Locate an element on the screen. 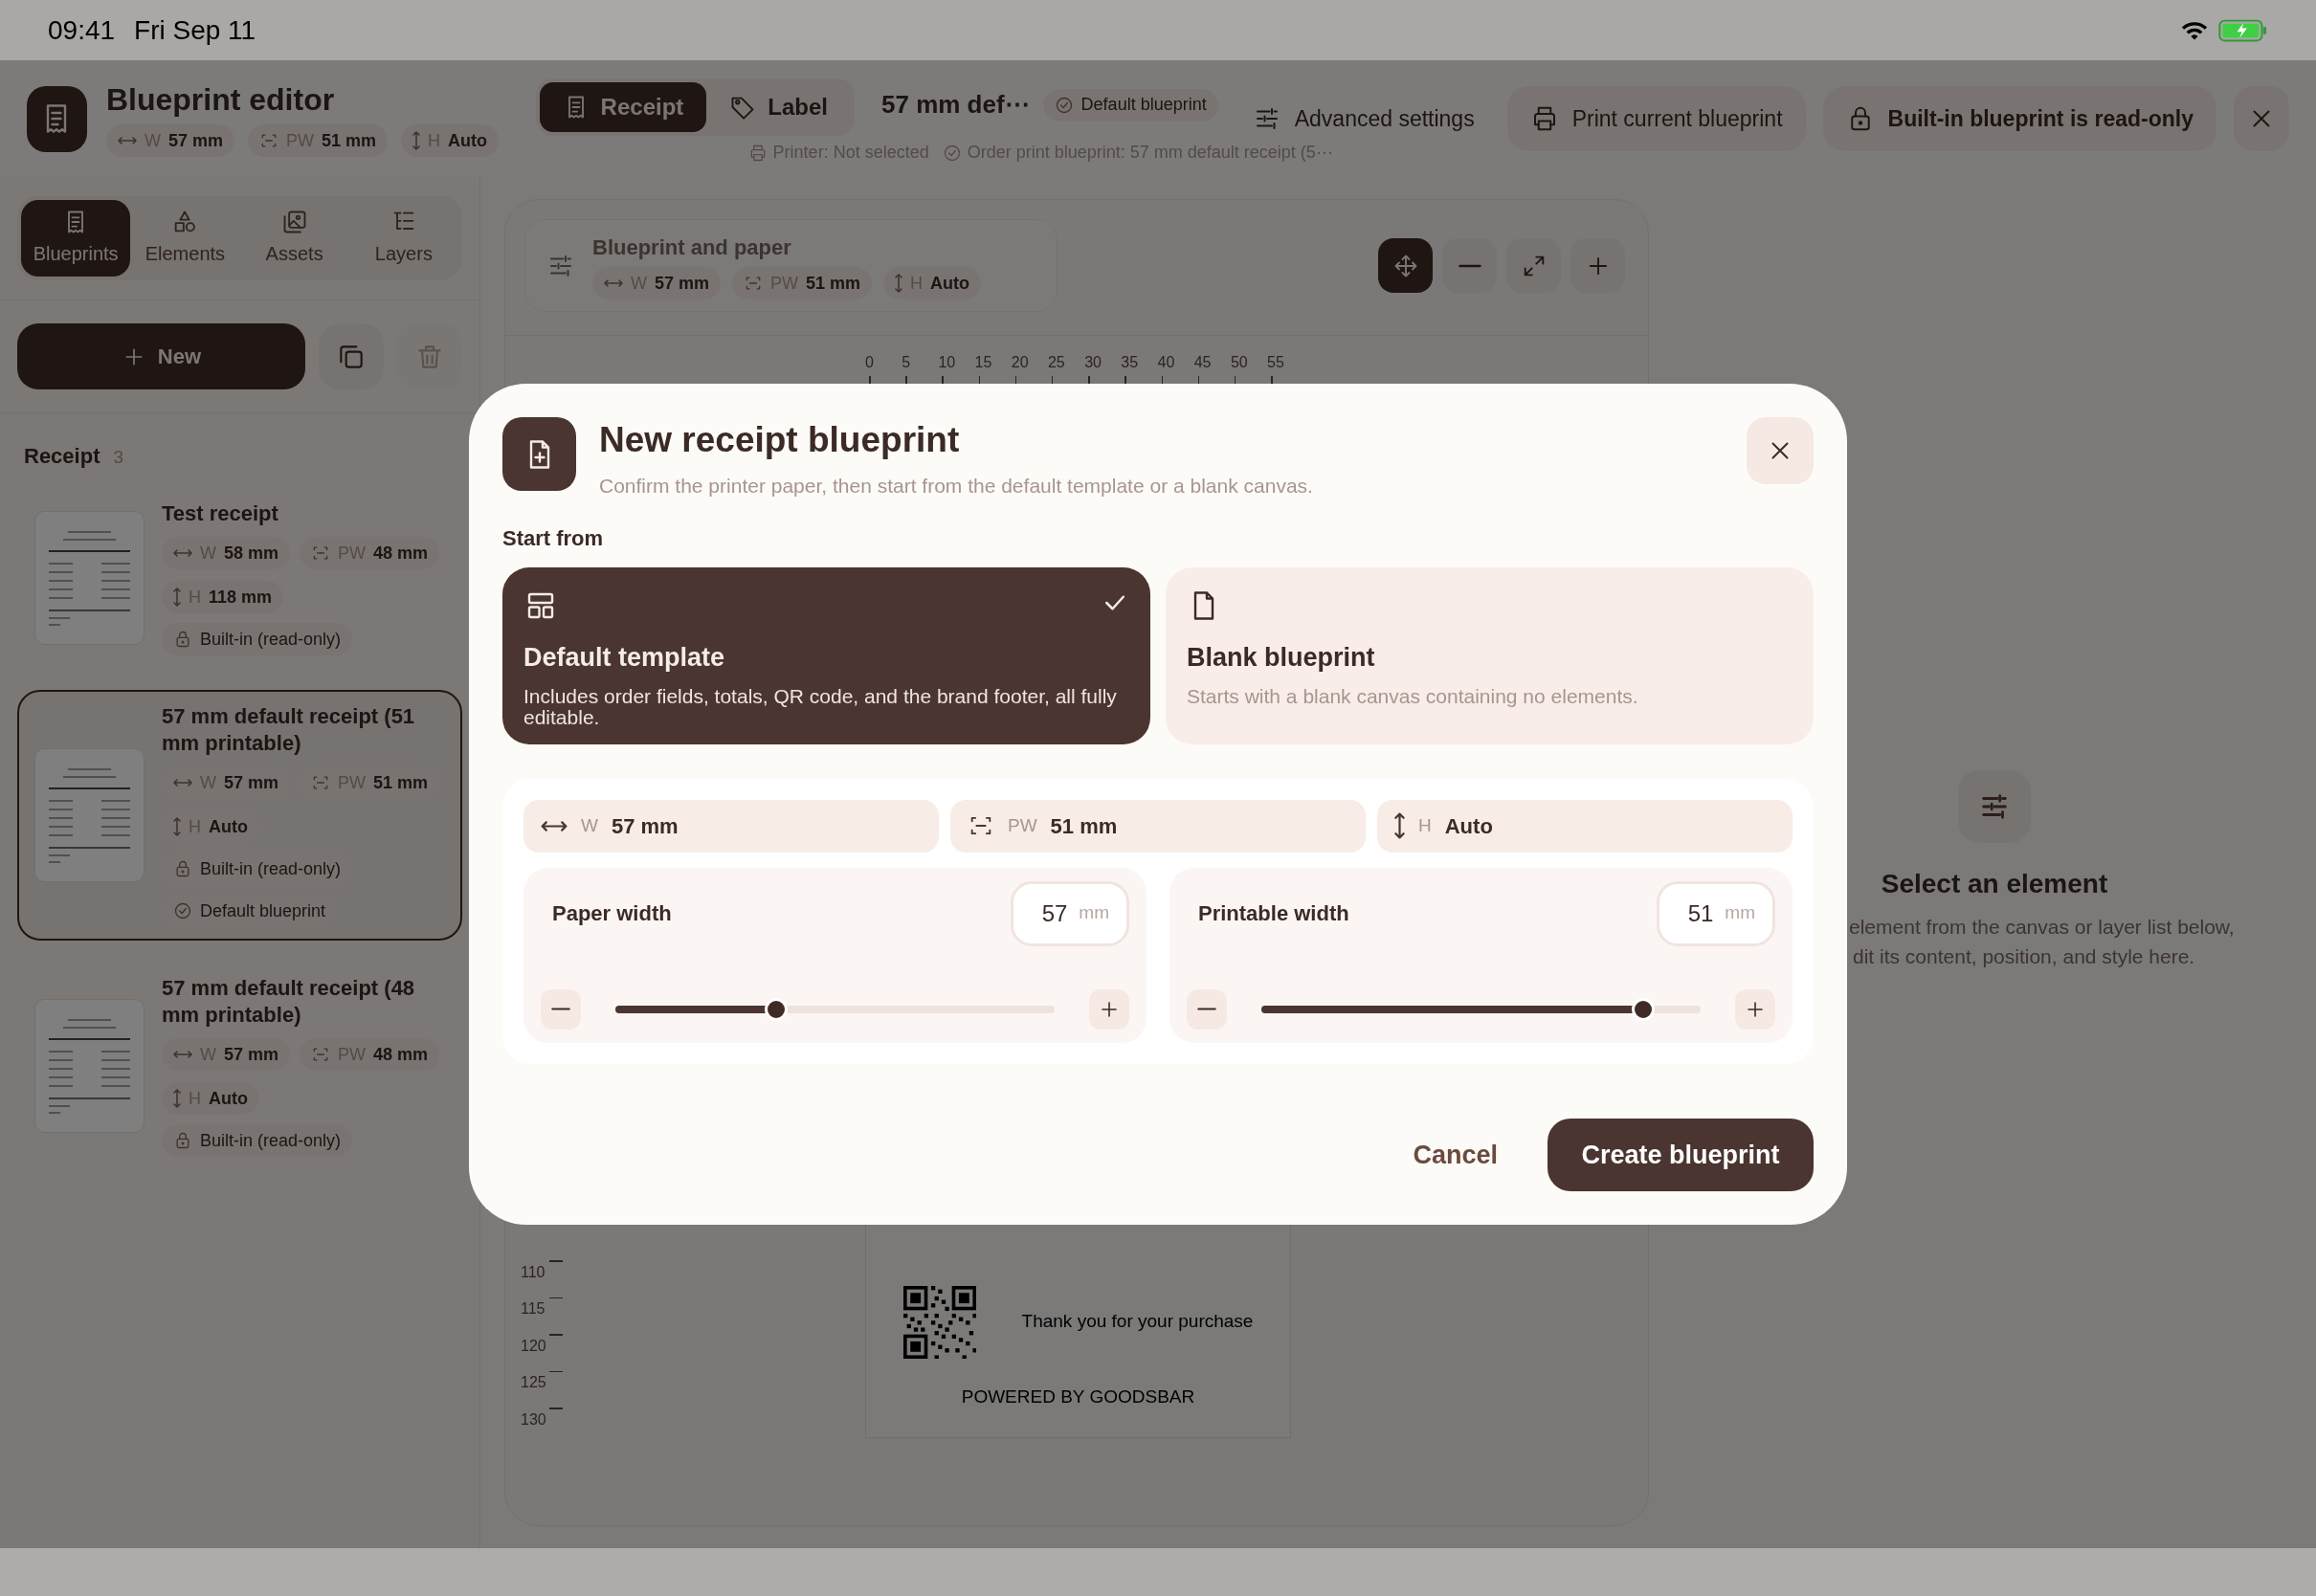 The width and height of the screenshot is (2316, 1596). ruler-label: 30 is located at coordinates (1093, 363).